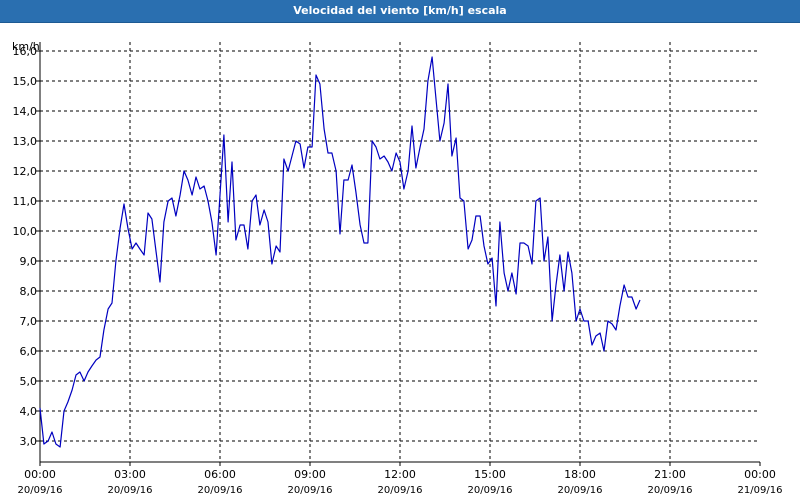 The image size is (800, 500). What do you see at coordinates (580, 474) in the screenshot?
I see `x-tick-time-label: 18:00` at bounding box center [580, 474].